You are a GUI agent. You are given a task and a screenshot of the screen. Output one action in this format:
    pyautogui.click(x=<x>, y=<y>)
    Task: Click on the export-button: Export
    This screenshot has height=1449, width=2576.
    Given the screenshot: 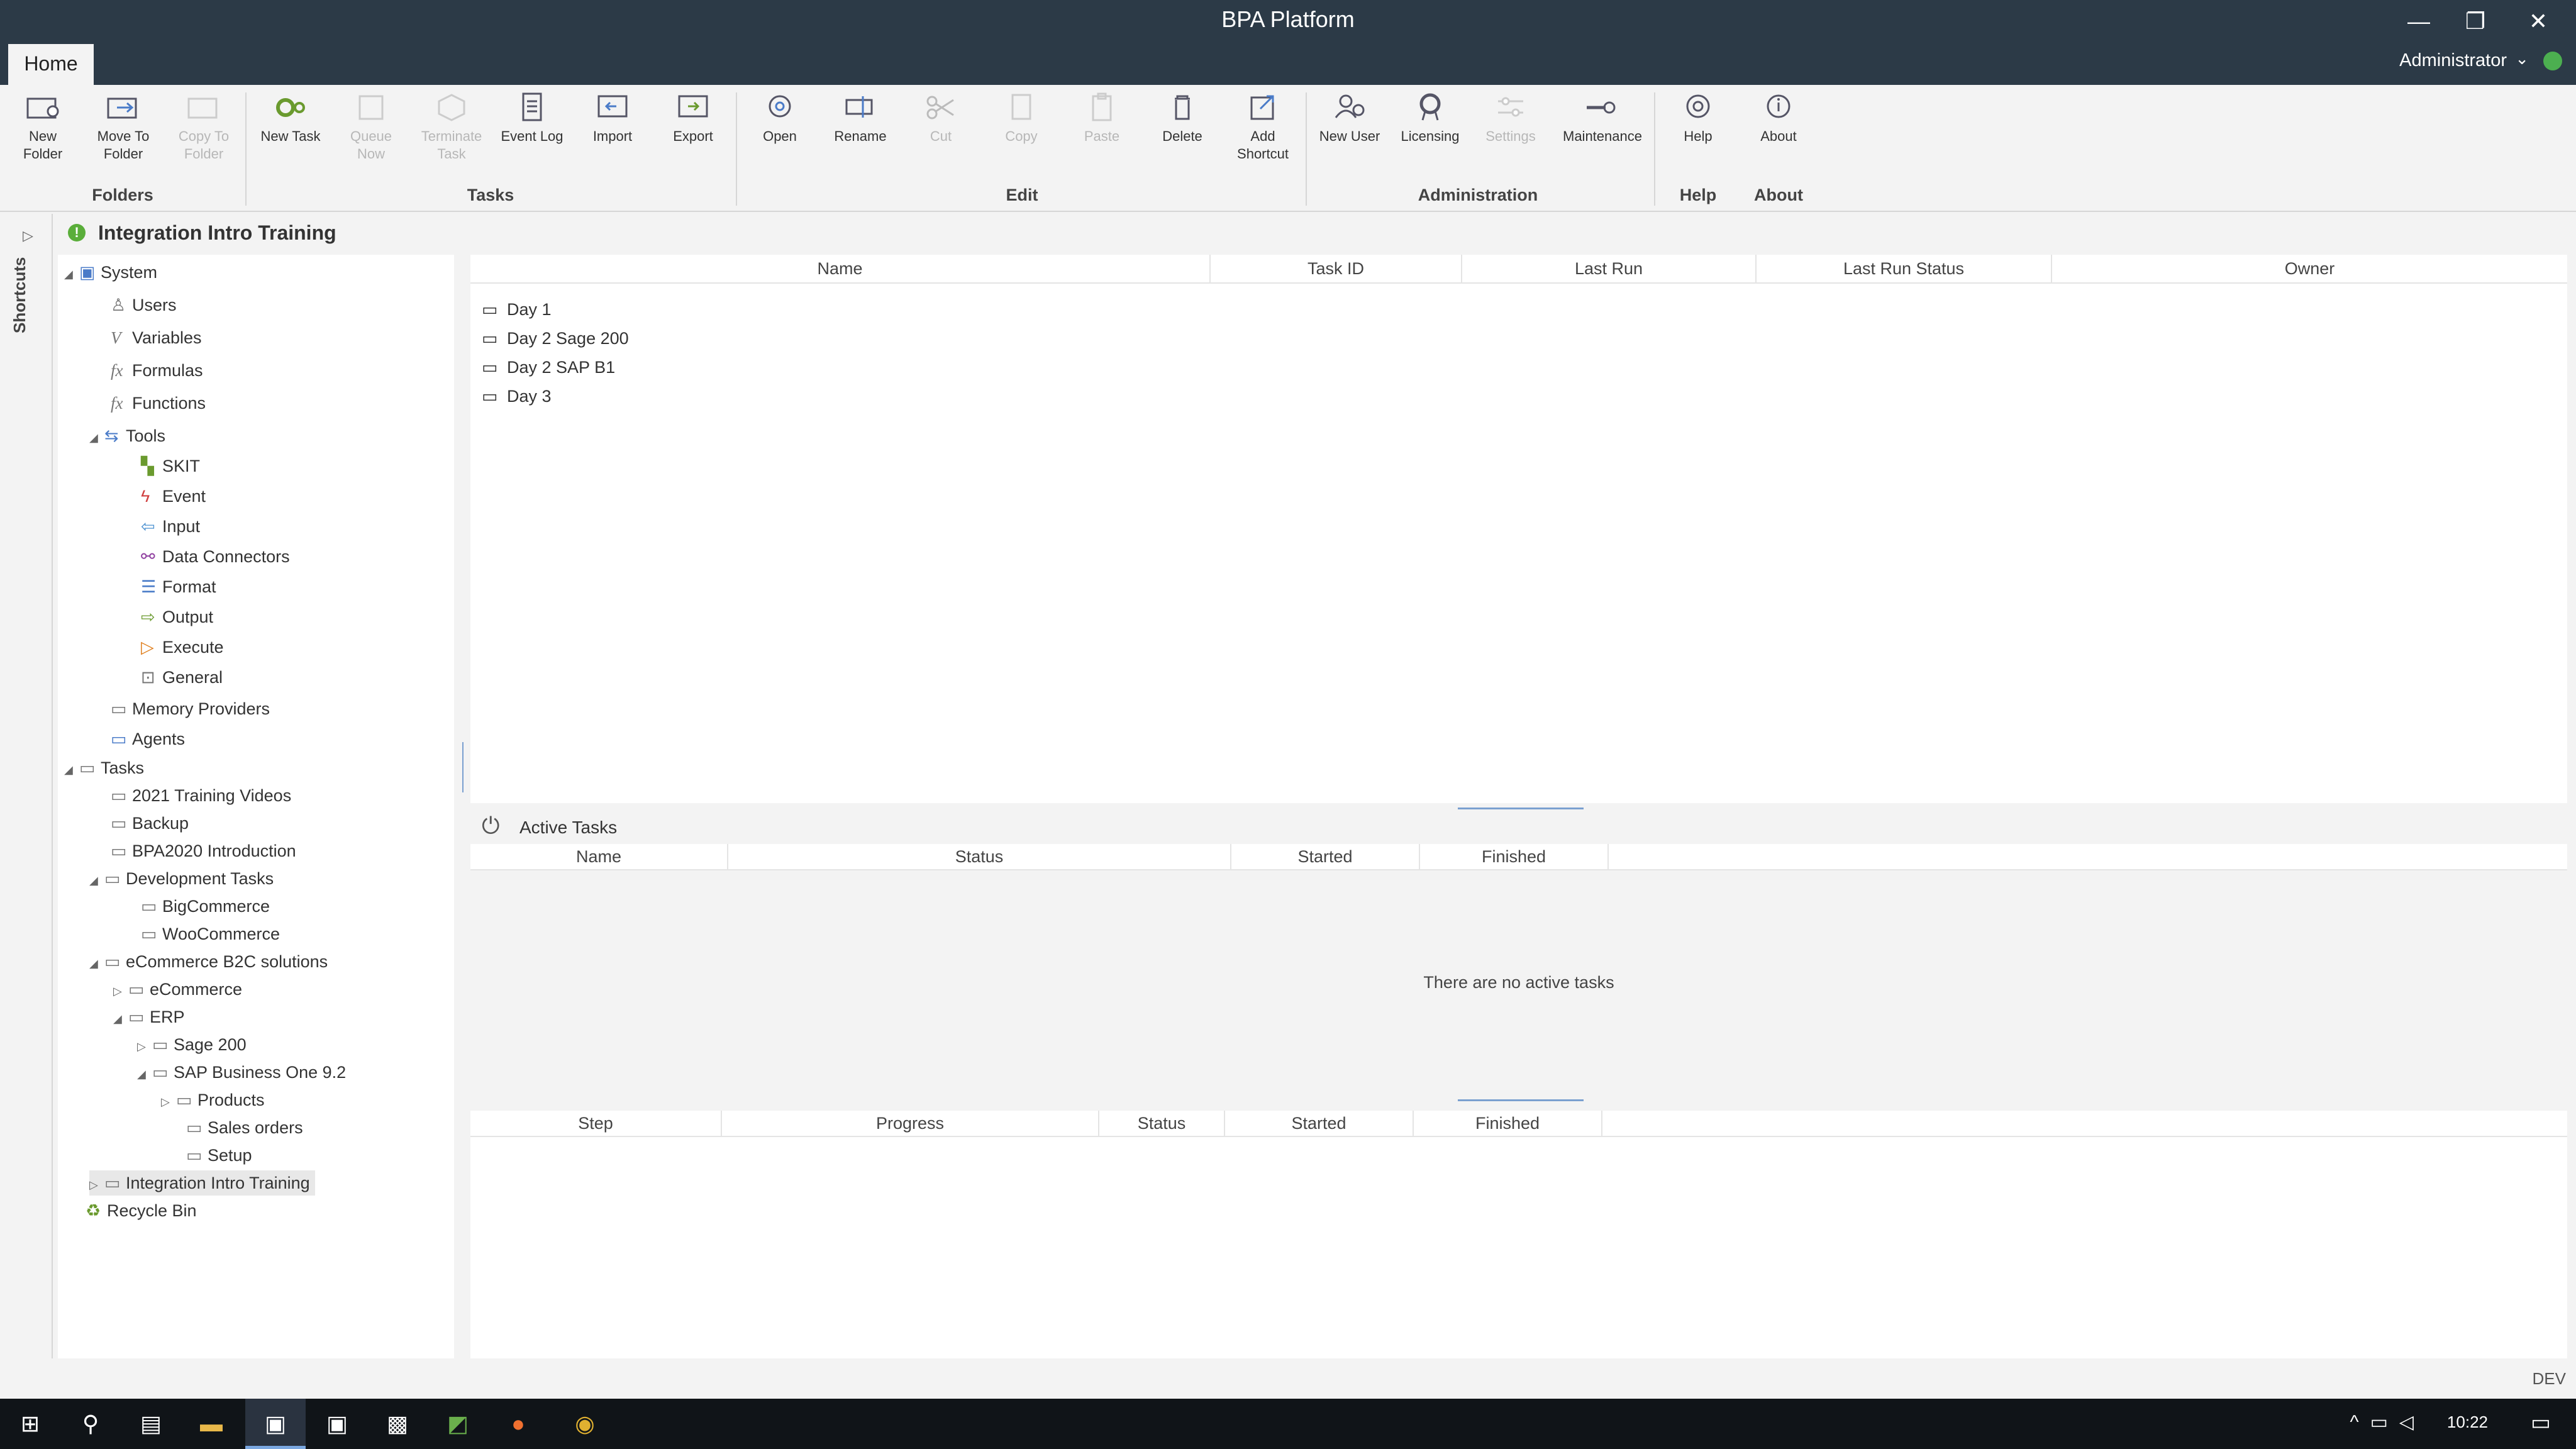 What is the action you would take?
    pyautogui.click(x=693, y=118)
    